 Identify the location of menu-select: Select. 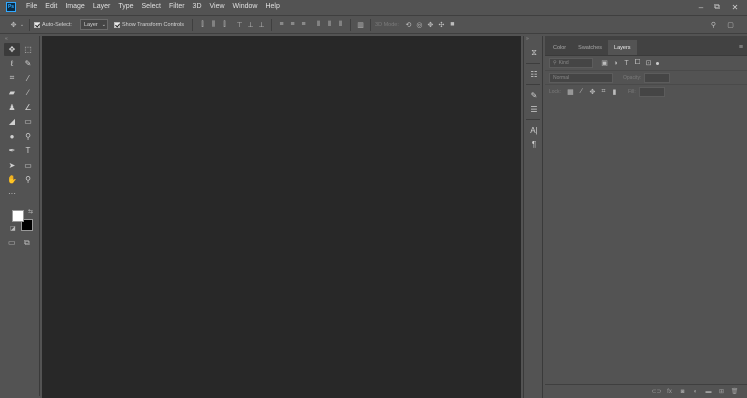
(151, 7).